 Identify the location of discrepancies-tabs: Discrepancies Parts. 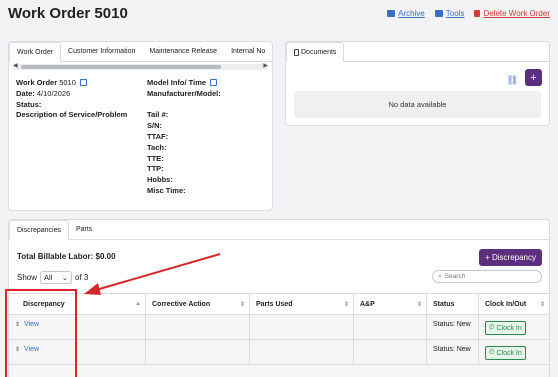
(279, 230).